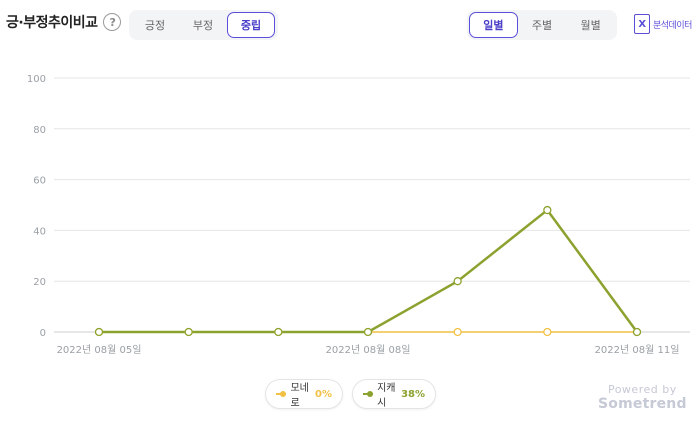  I want to click on x-tick-label: 2022년 08월 05일, so click(99, 350).